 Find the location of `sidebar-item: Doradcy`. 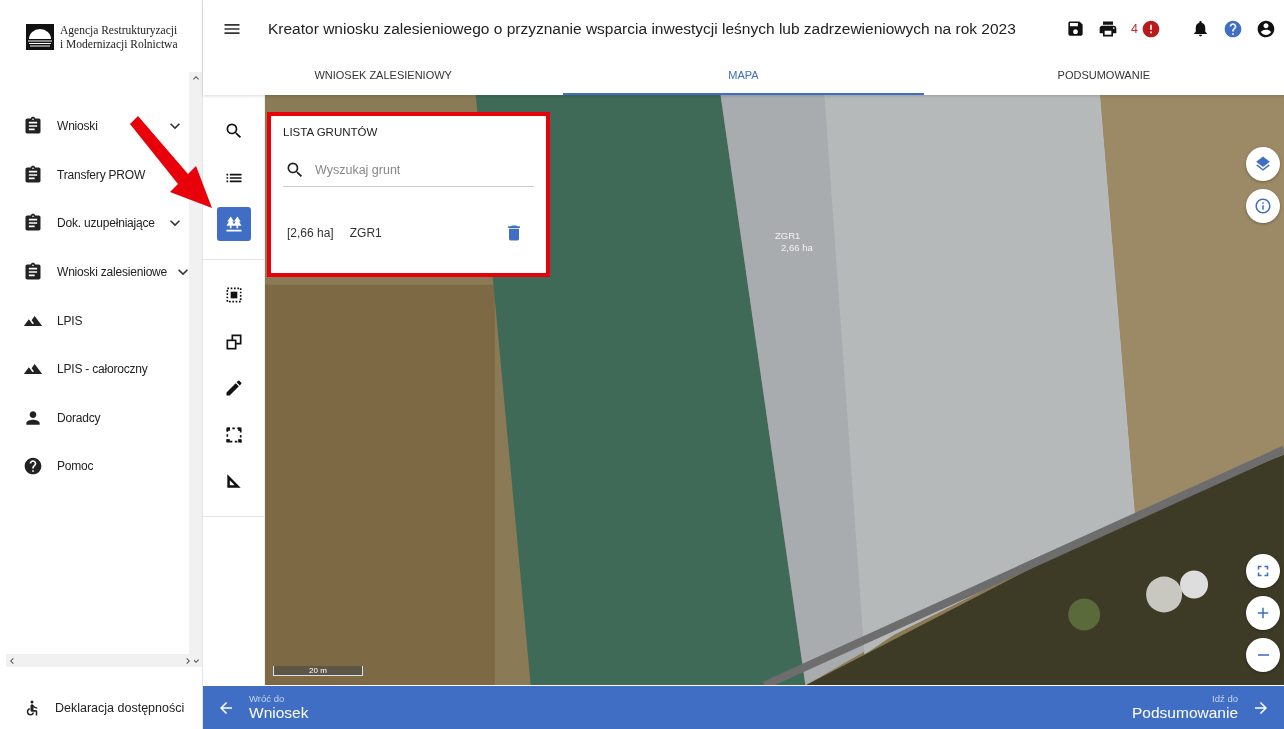

sidebar-item: Doradcy is located at coordinates (50, 418).